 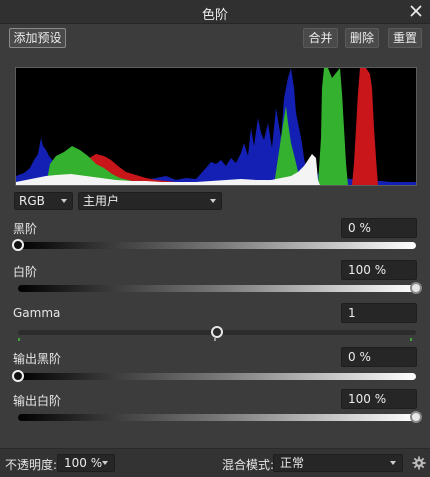 What do you see at coordinates (379, 357) in the screenshot?
I see `output-black-input: 0 %` at bounding box center [379, 357].